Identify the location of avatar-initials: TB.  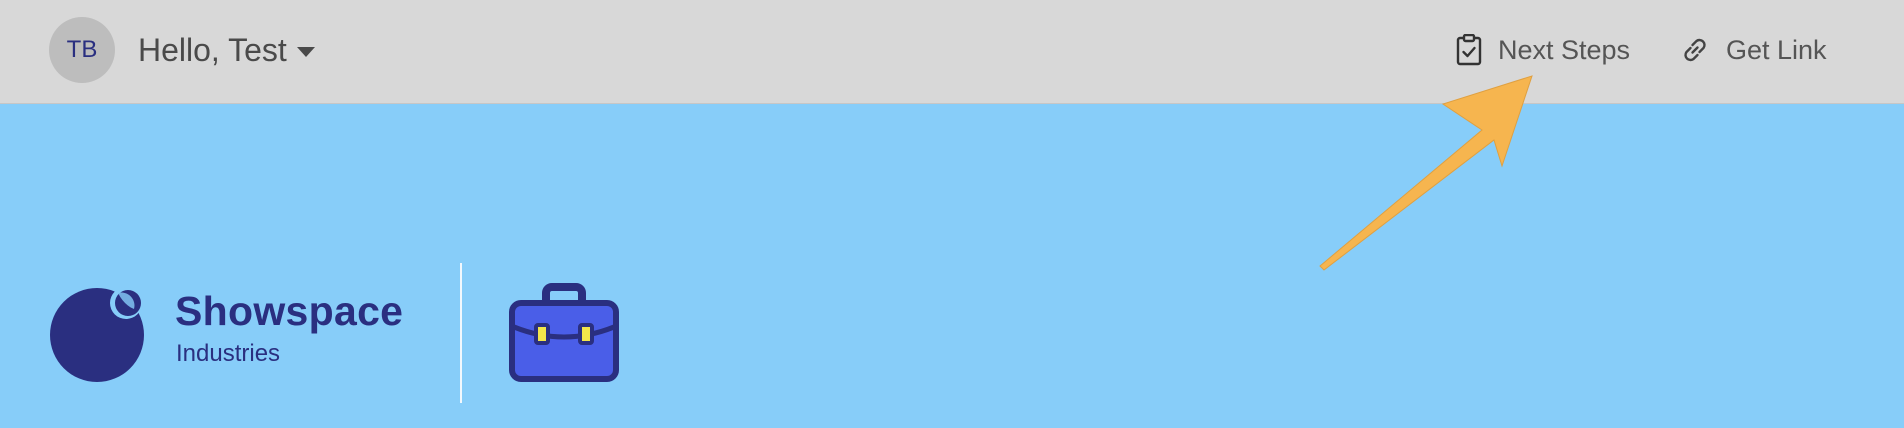
(82, 49).